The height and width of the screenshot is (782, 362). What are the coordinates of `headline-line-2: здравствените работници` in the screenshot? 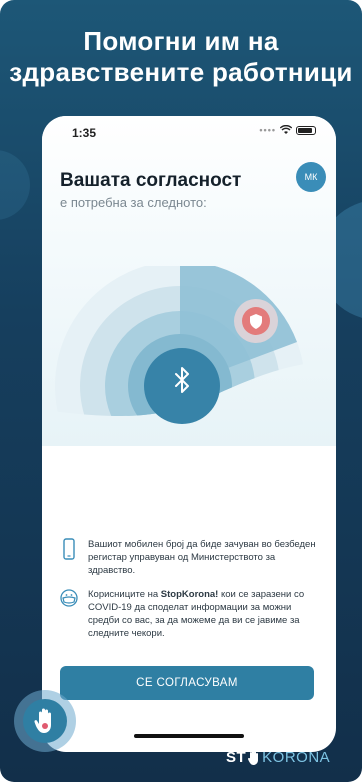 It's located at (181, 72).